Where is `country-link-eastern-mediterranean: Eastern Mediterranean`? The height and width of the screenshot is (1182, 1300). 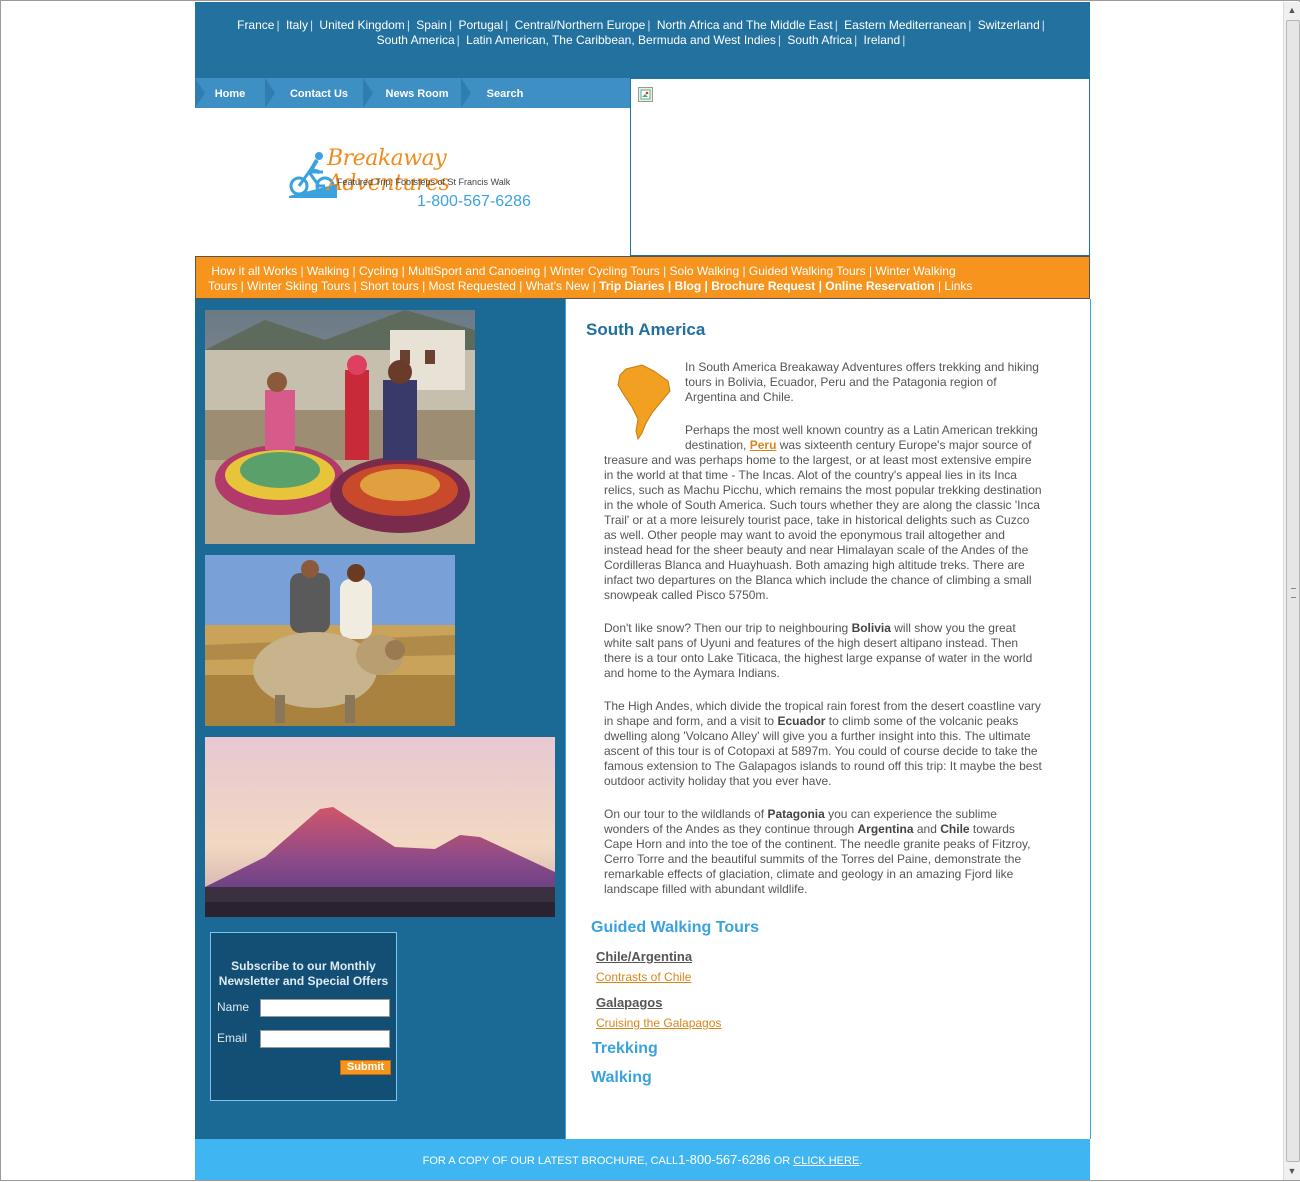 country-link-eastern-mediterranean: Eastern Mediterranean is located at coordinates (905, 25).